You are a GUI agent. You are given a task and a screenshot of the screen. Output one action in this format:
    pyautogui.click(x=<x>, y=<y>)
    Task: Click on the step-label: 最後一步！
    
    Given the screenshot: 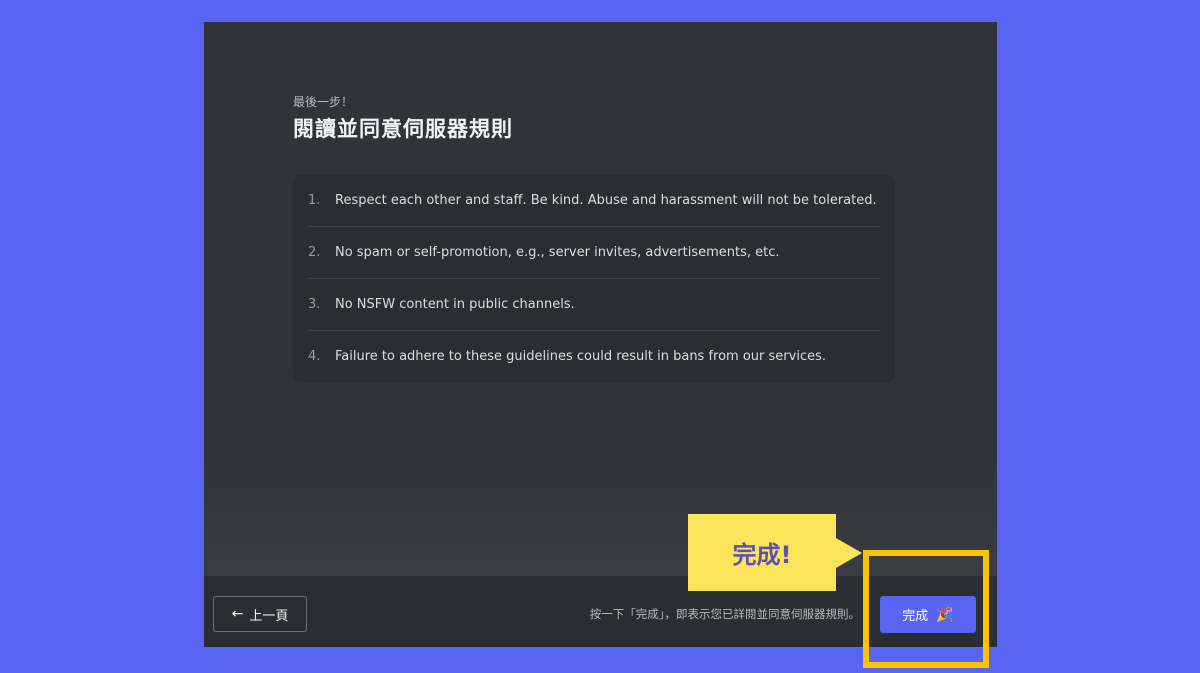 What is the action you would take?
    pyautogui.click(x=323, y=102)
    